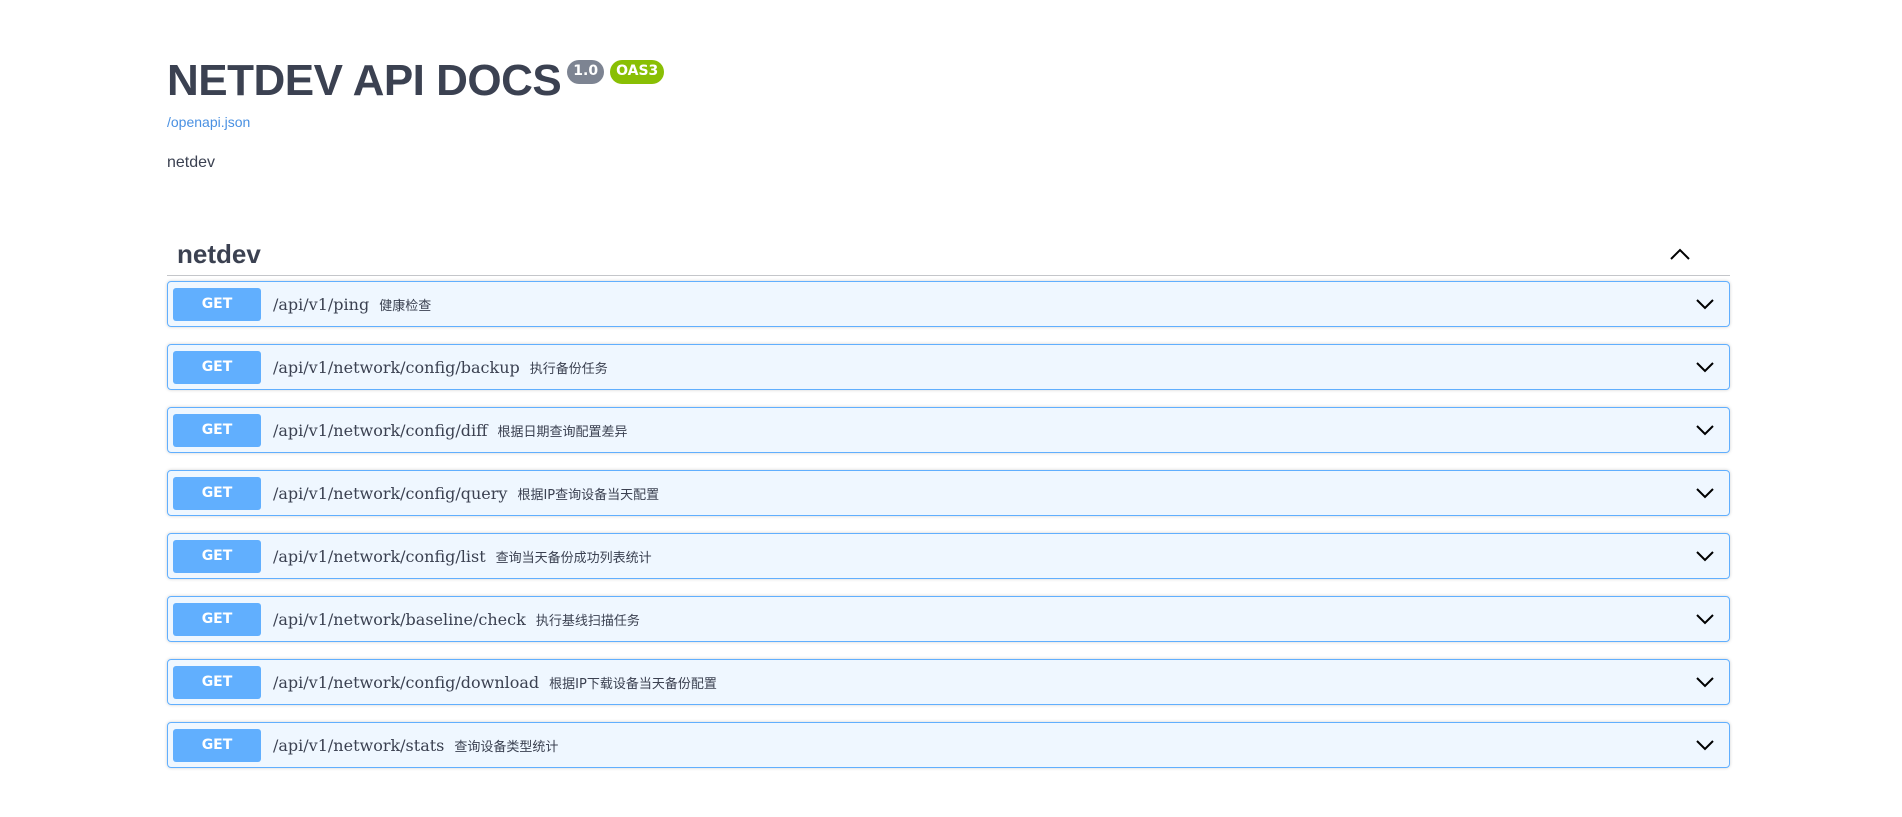  I want to click on operation-summary: 查询设备类型统计, so click(506, 747).